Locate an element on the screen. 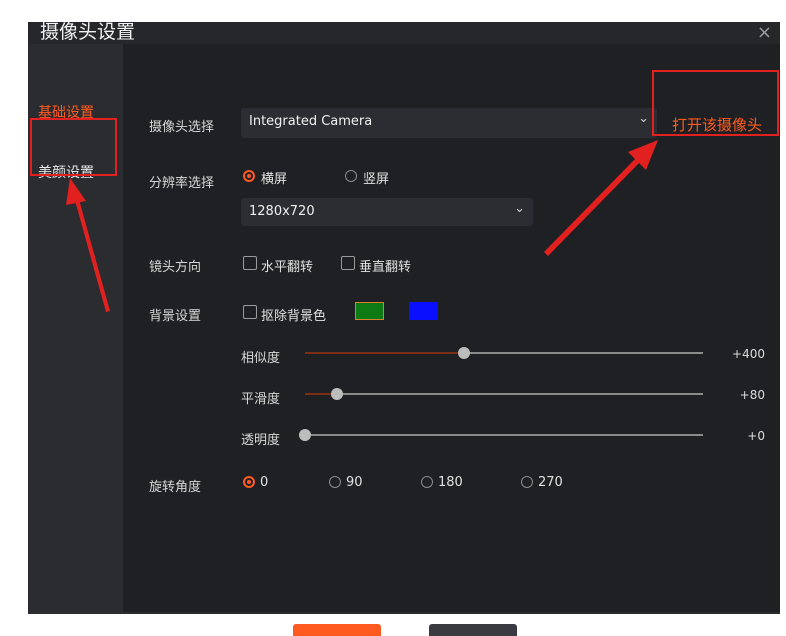 This screenshot has width=786, height=636. camera-select: Integrated Camera ⌄ is located at coordinates (449, 123).